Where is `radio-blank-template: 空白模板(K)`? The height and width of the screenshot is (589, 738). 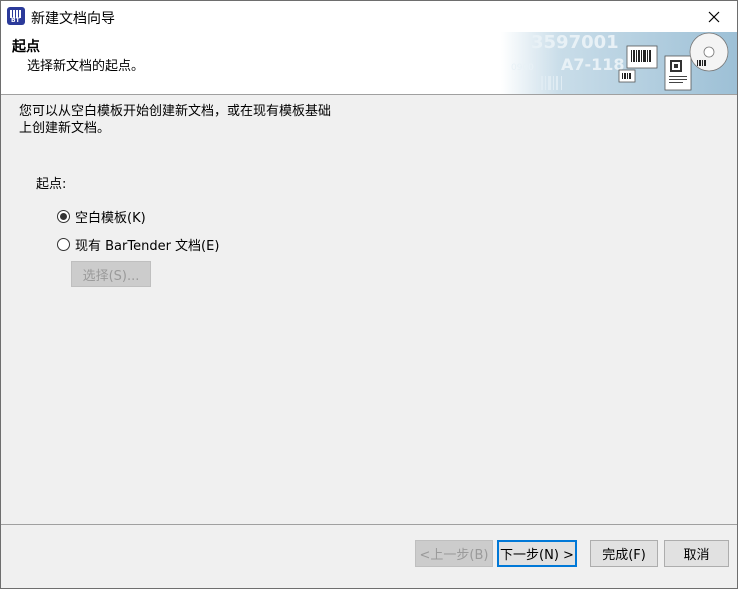 radio-blank-template: 空白模板(K) is located at coordinates (101, 216).